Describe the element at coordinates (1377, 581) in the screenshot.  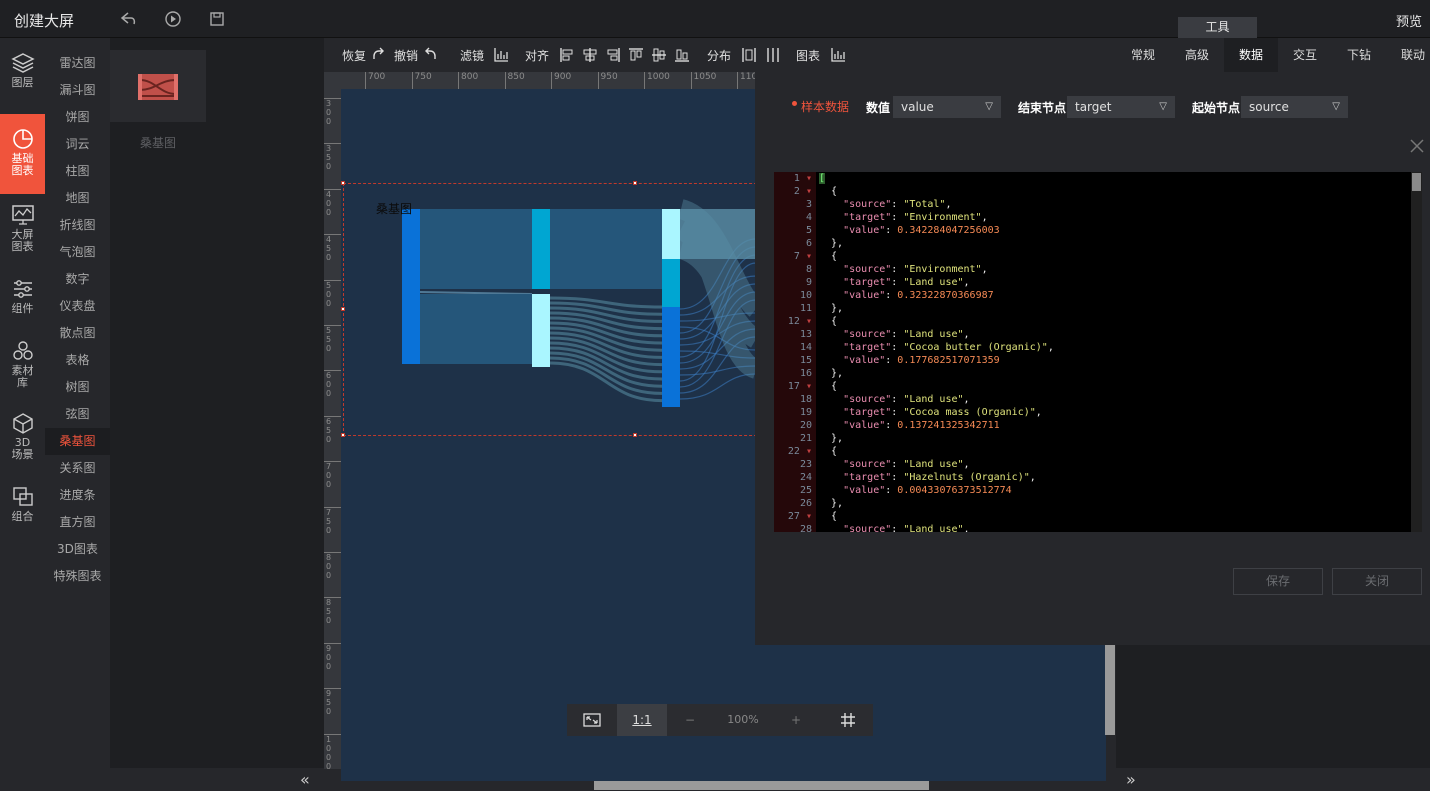
I see `close-button: 关闭` at that location.